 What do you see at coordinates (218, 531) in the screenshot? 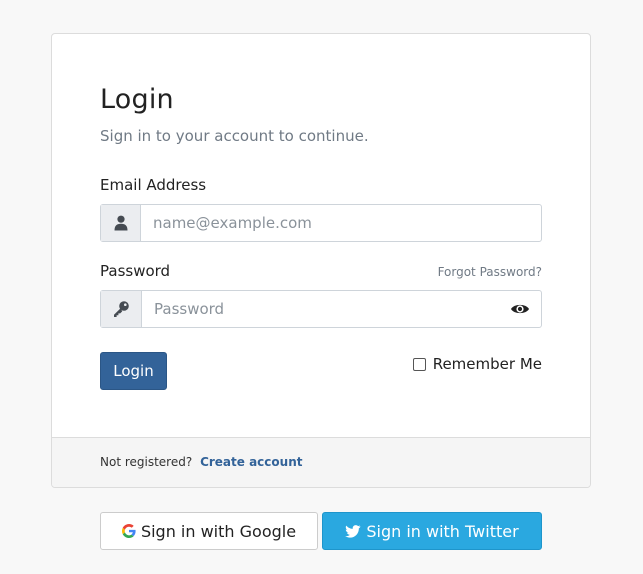
I see `google-signin-label: Sign in with Google` at bounding box center [218, 531].